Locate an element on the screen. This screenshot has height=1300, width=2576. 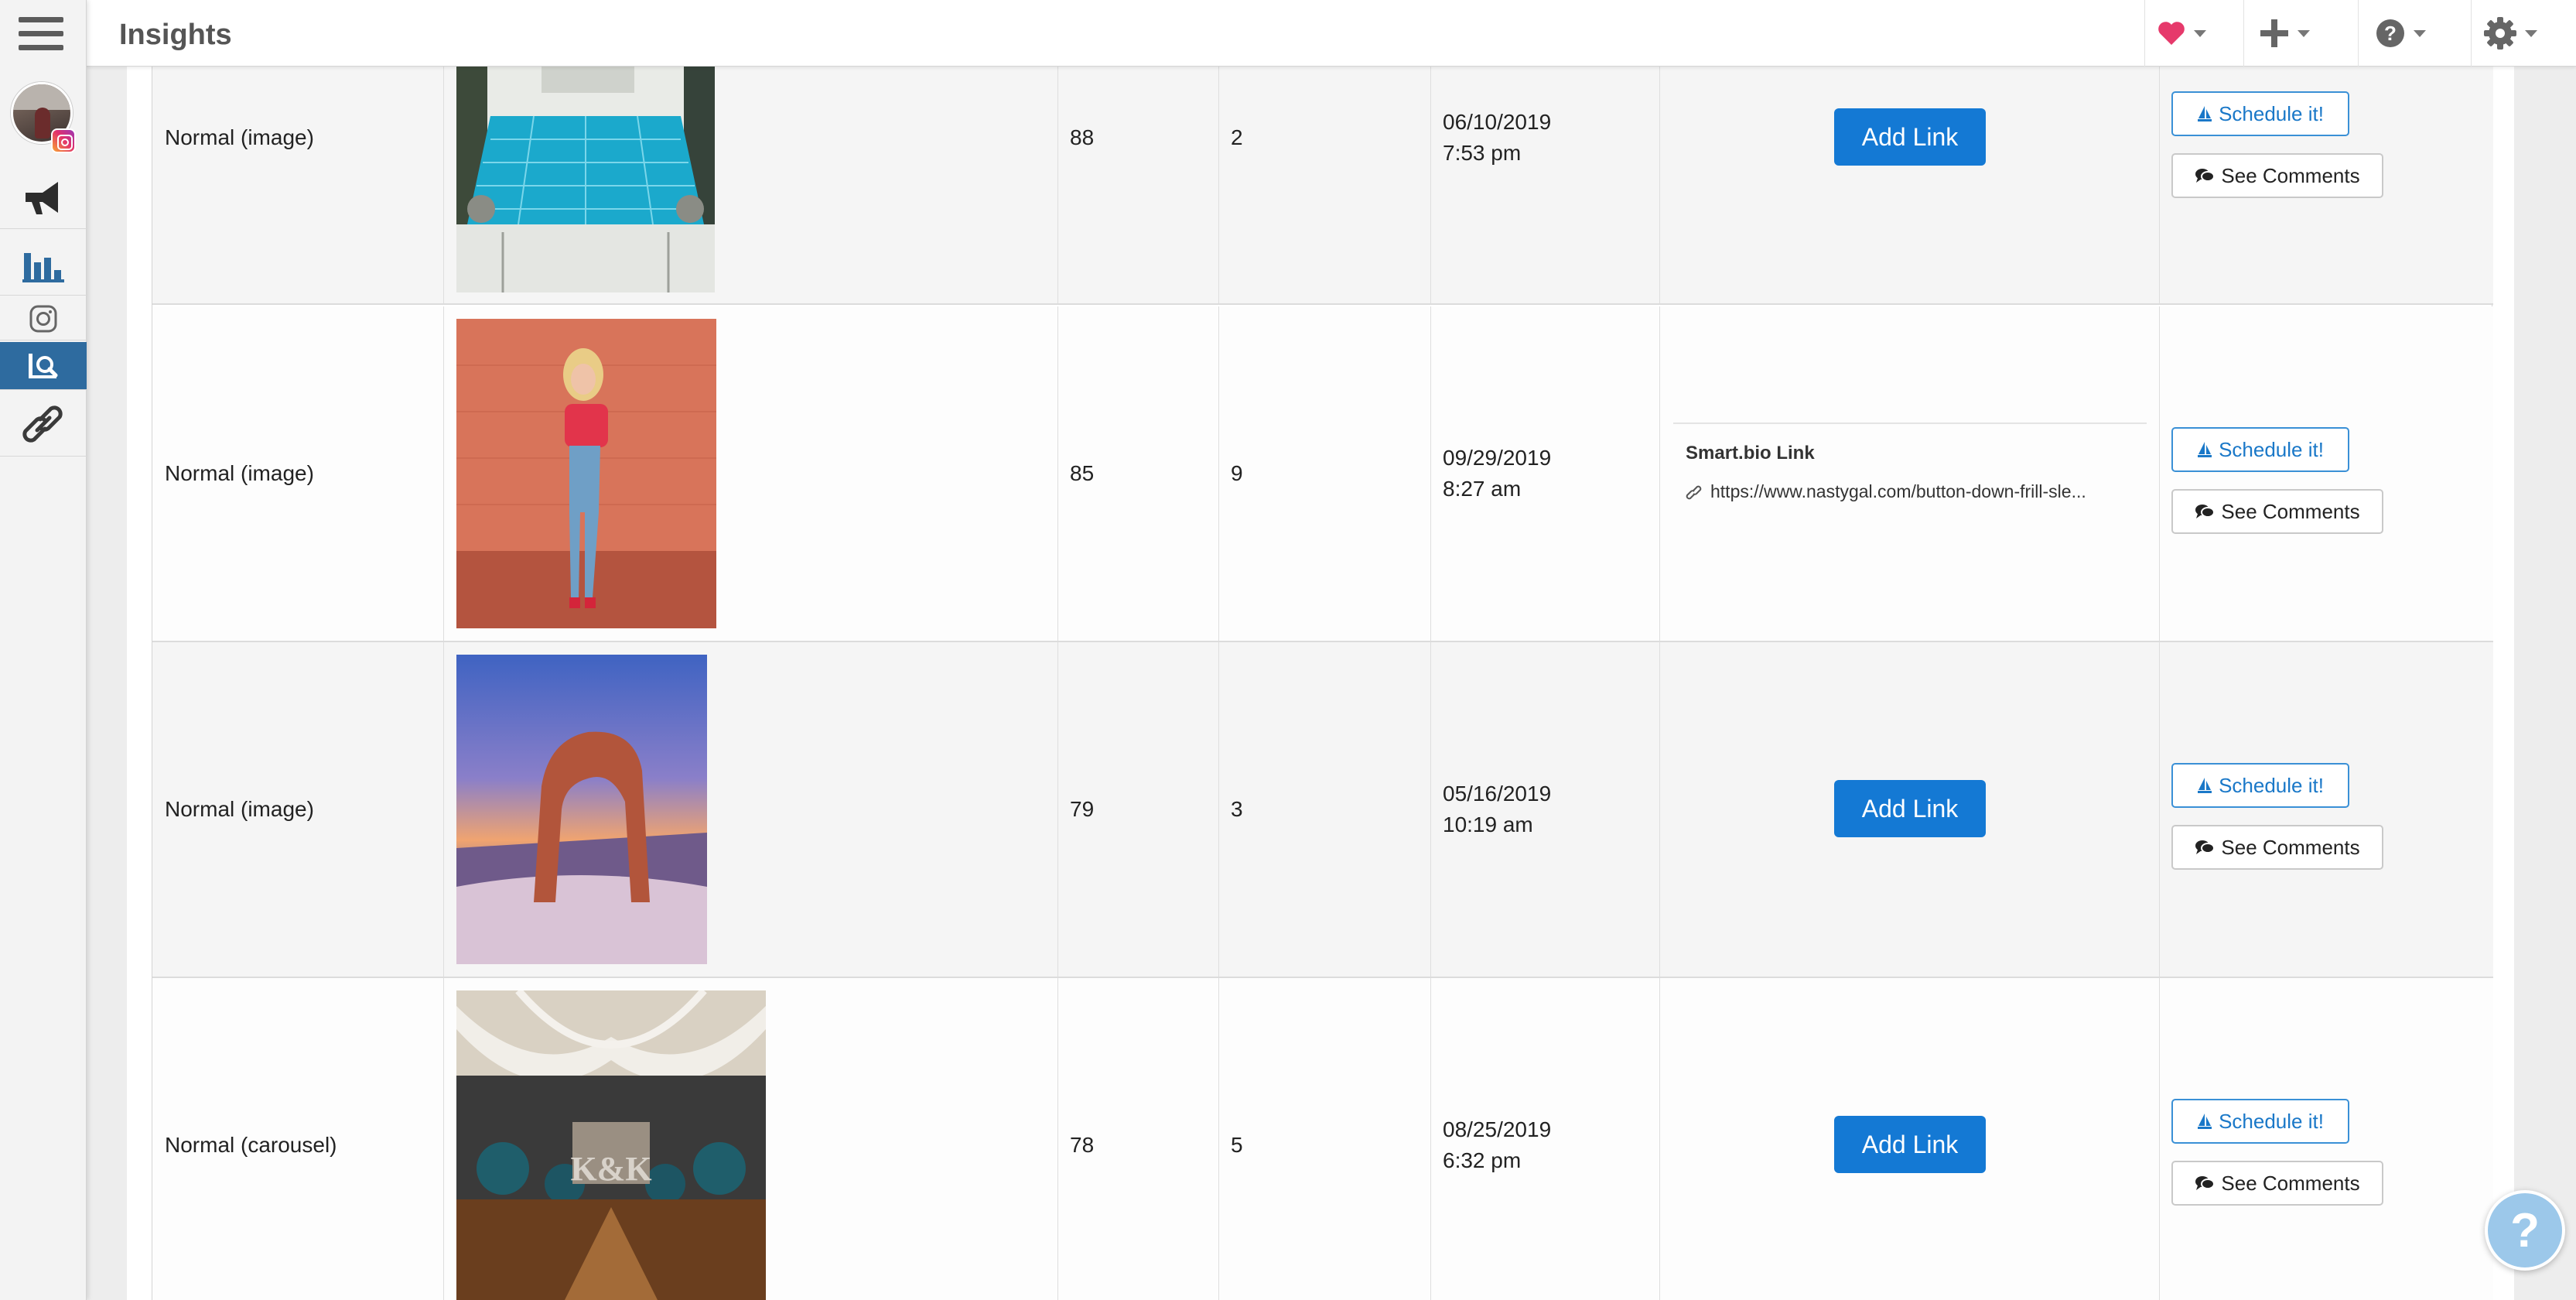
post-comments-count: 2 is located at coordinates (1237, 137).